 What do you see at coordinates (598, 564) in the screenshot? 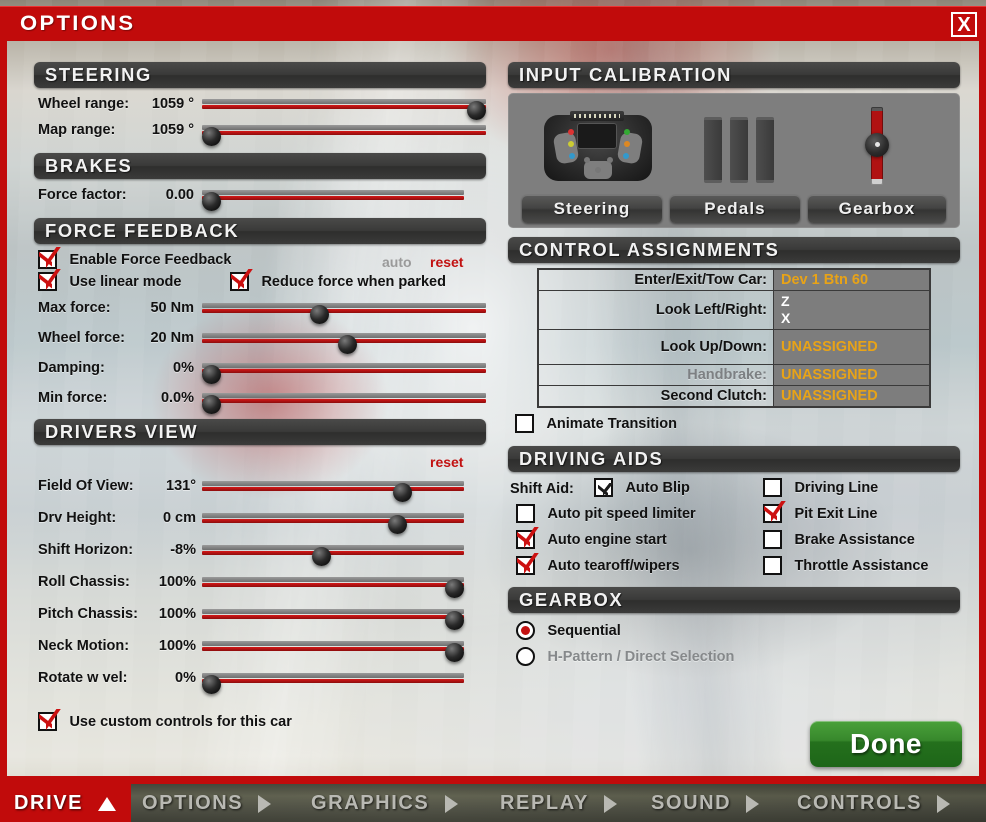
I see `checkbox-auto-tearoff-wipers: Auto tearoff/wipers` at bounding box center [598, 564].